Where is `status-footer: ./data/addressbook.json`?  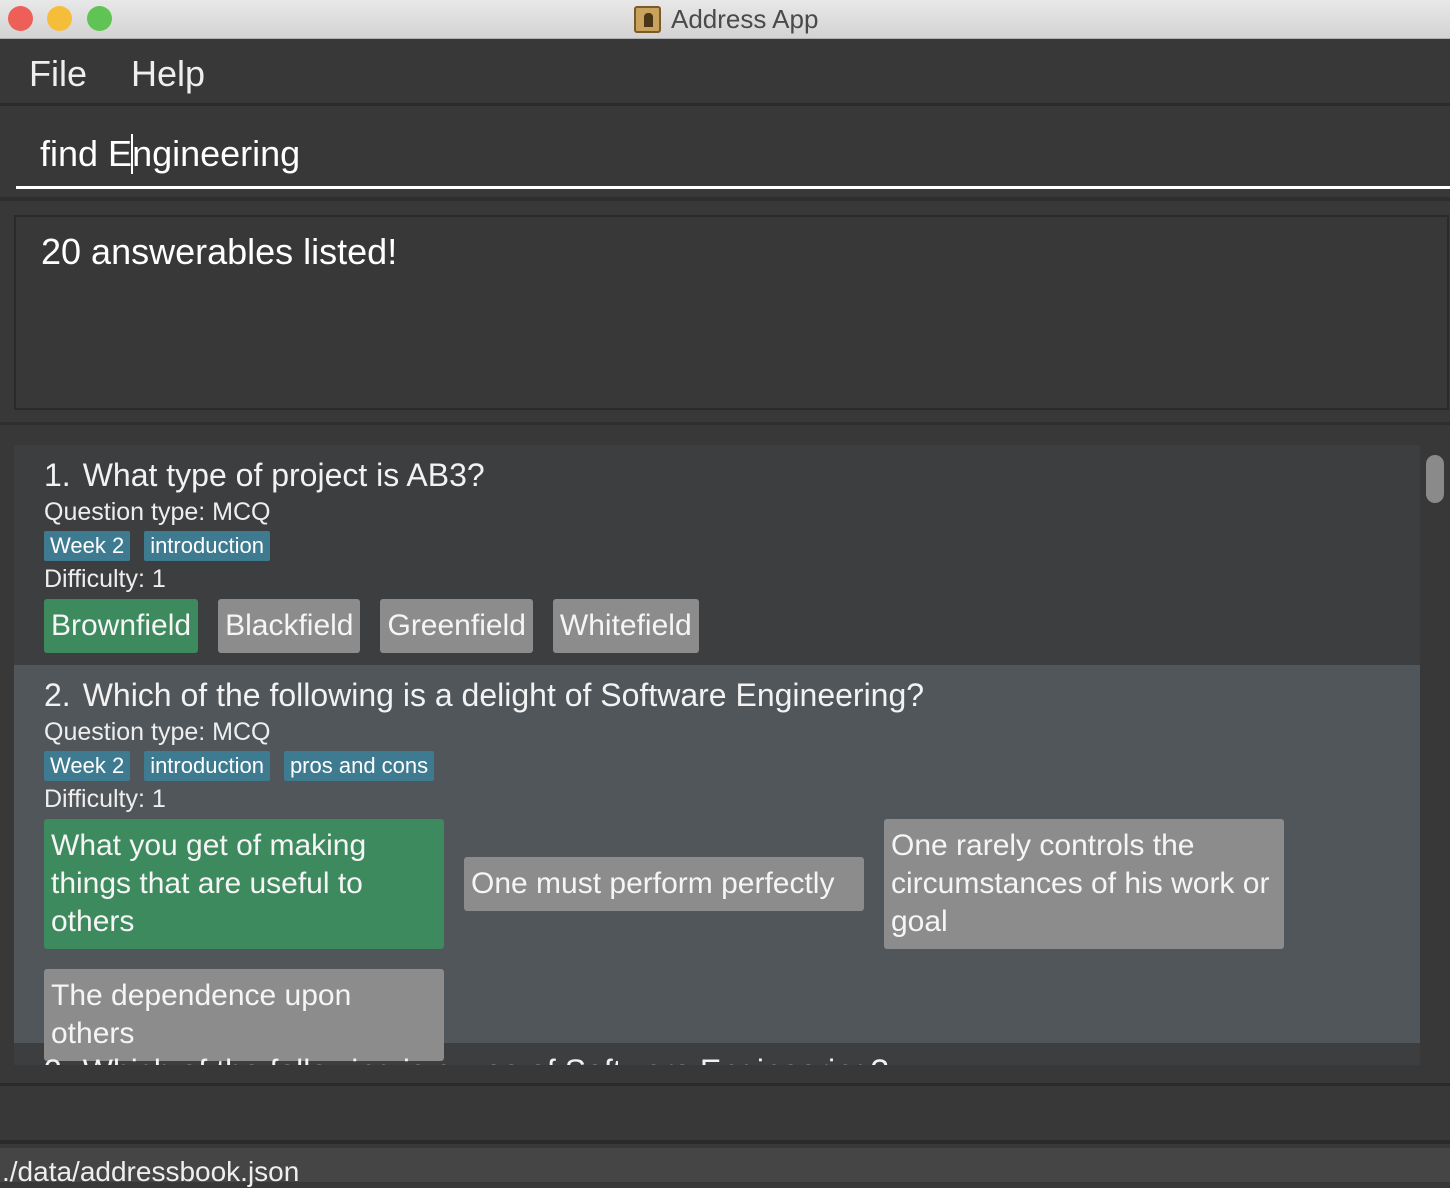
status-footer: ./data/addressbook.json is located at coordinates (725, 1167).